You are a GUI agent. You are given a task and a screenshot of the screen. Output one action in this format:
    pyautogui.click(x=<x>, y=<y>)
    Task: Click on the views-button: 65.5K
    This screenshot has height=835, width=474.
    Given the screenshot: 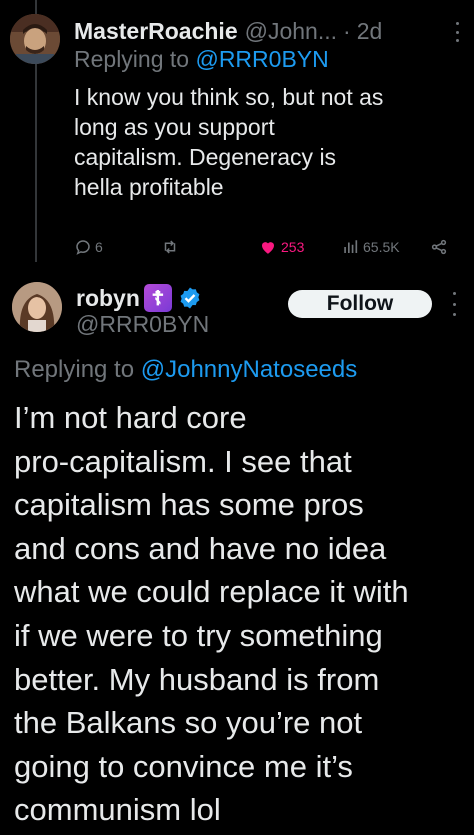 What is the action you would take?
    pyautogui.click(x=371, y=247)
    